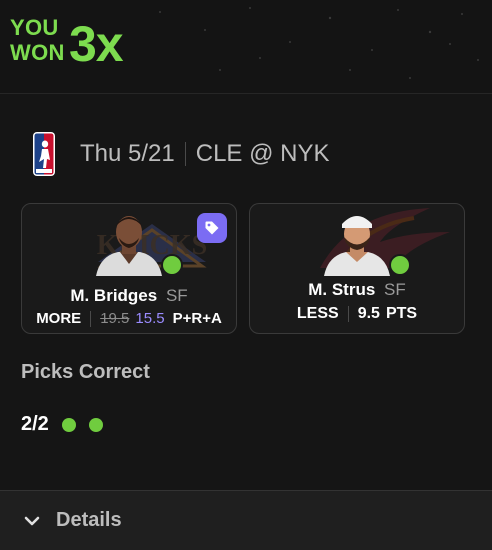 The image size is (492, 550). What do you see at coordinates (181, 154) in the screenshot?
I see `game-header: Thu 5/21 CLE @ NYK` at bounding box center [181, 154].